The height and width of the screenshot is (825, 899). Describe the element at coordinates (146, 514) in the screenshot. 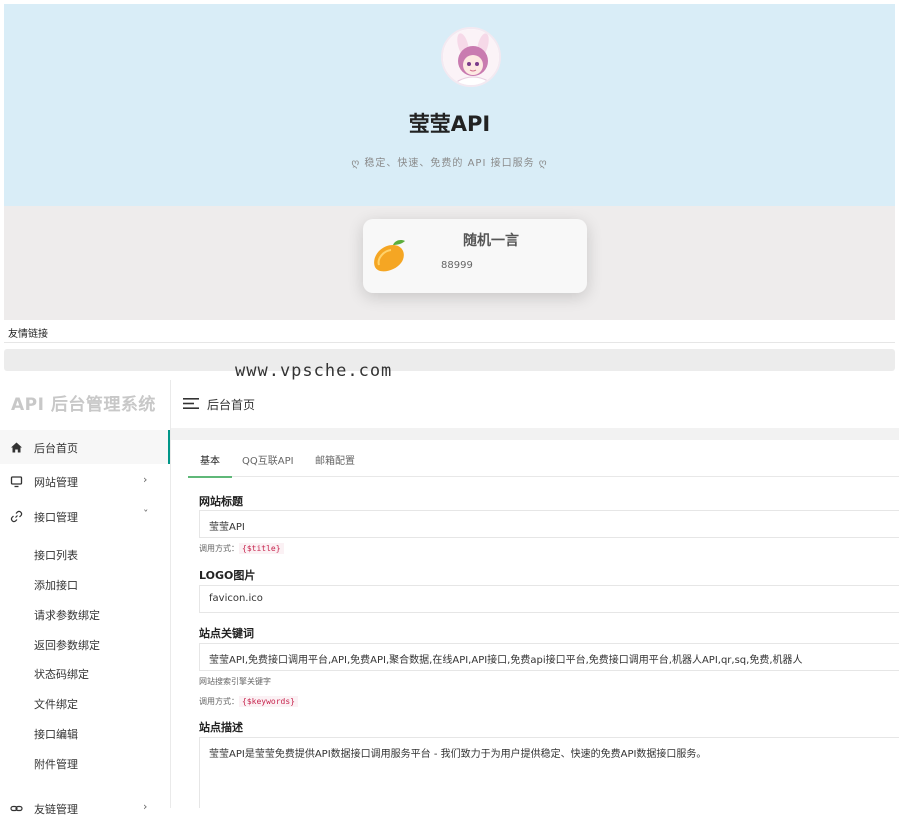

I see `chevron-down-icon: ˇ` at that location.